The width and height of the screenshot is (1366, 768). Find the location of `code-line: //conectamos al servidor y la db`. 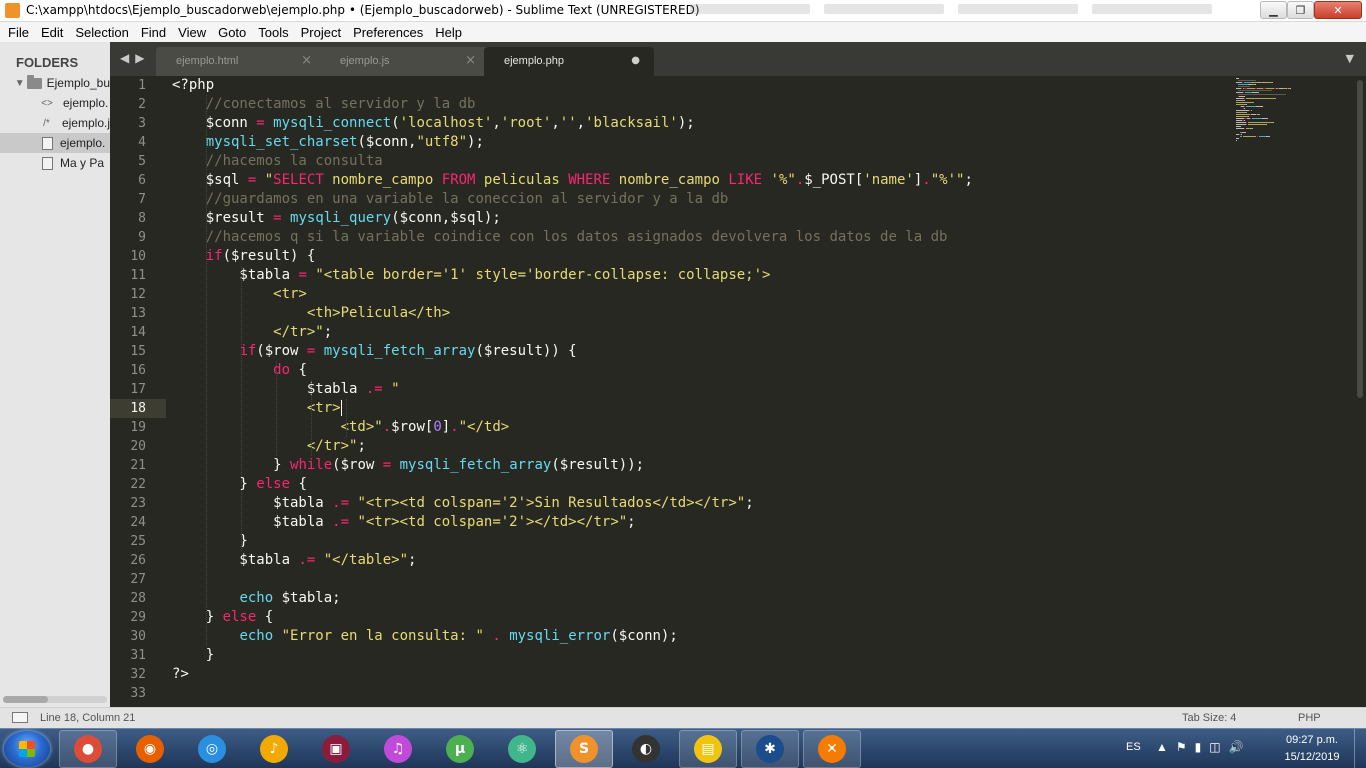

code-line: //conectamos al servidor y la db is located at coordinates (324, 104).